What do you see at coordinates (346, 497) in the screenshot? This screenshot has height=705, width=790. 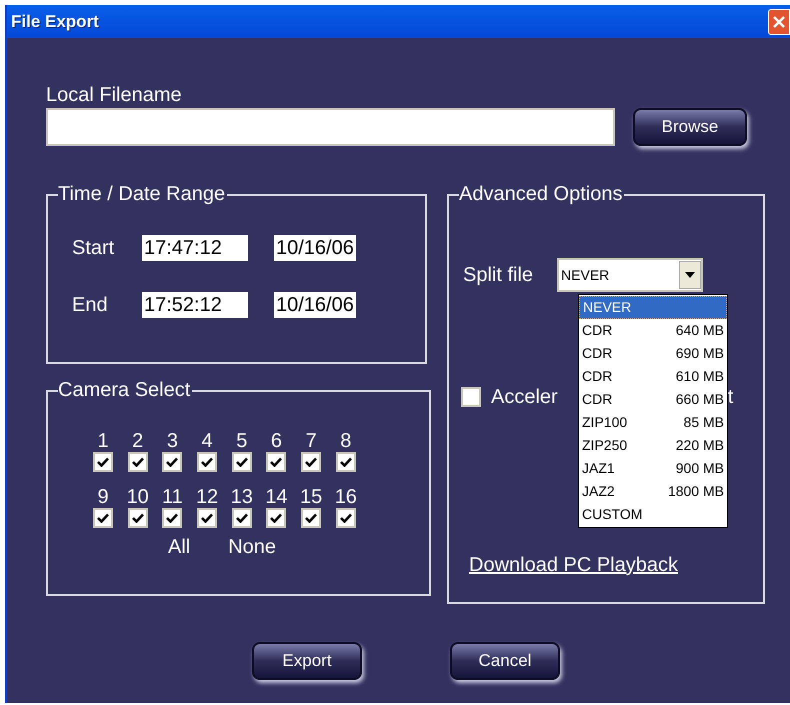 I see `camera-number: 16` at bounding box center [346, 497].